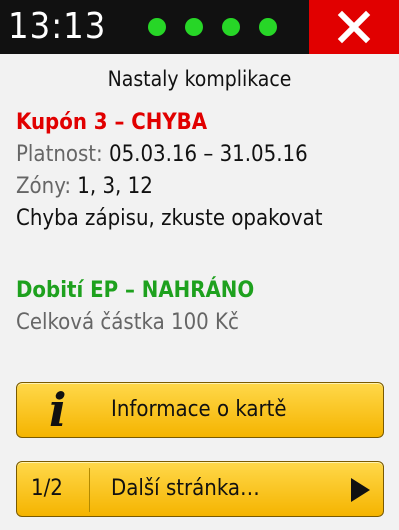  Describe the element at coordinates (112, 186) in the screenshot. I see `zones-value: 1, 3, 12` at that location.